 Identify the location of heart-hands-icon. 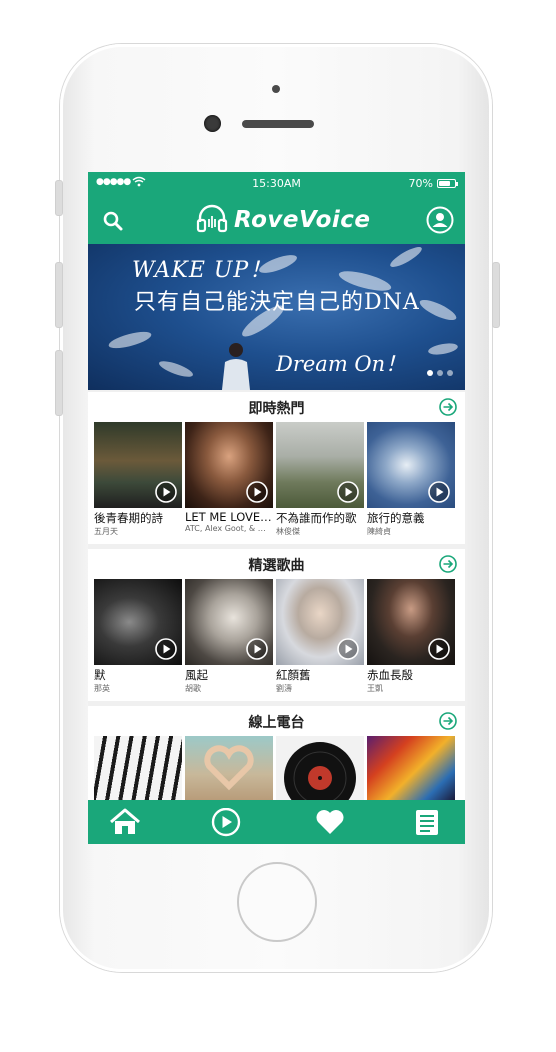
(229, 768).